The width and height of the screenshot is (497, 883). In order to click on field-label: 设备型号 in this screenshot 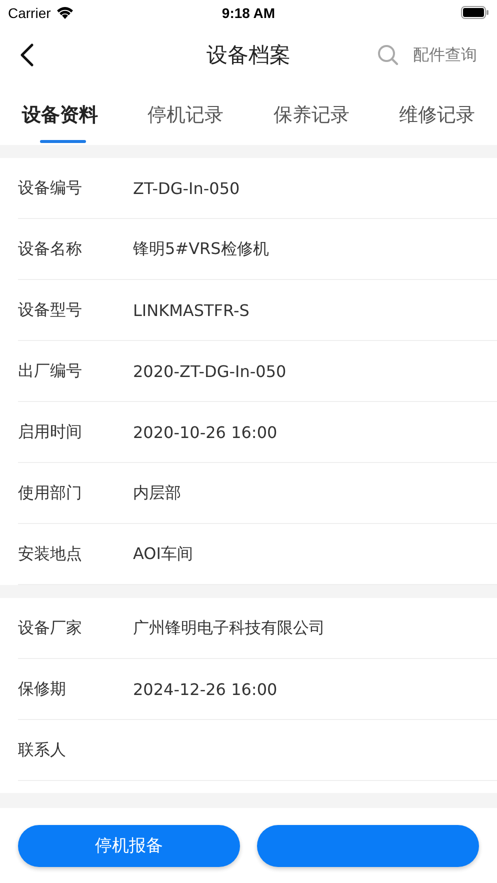, I will do `click(50, 310)`.